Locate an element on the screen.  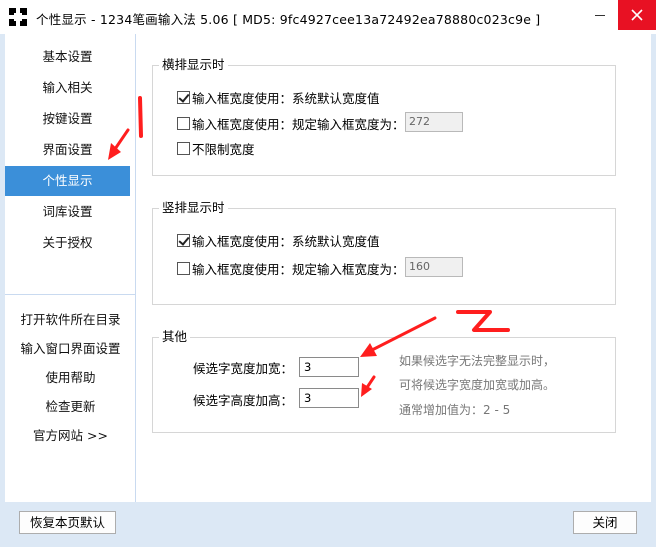
hint-line-3: 通常增加值为：2 - 5 is located at coordinates (455, 410).